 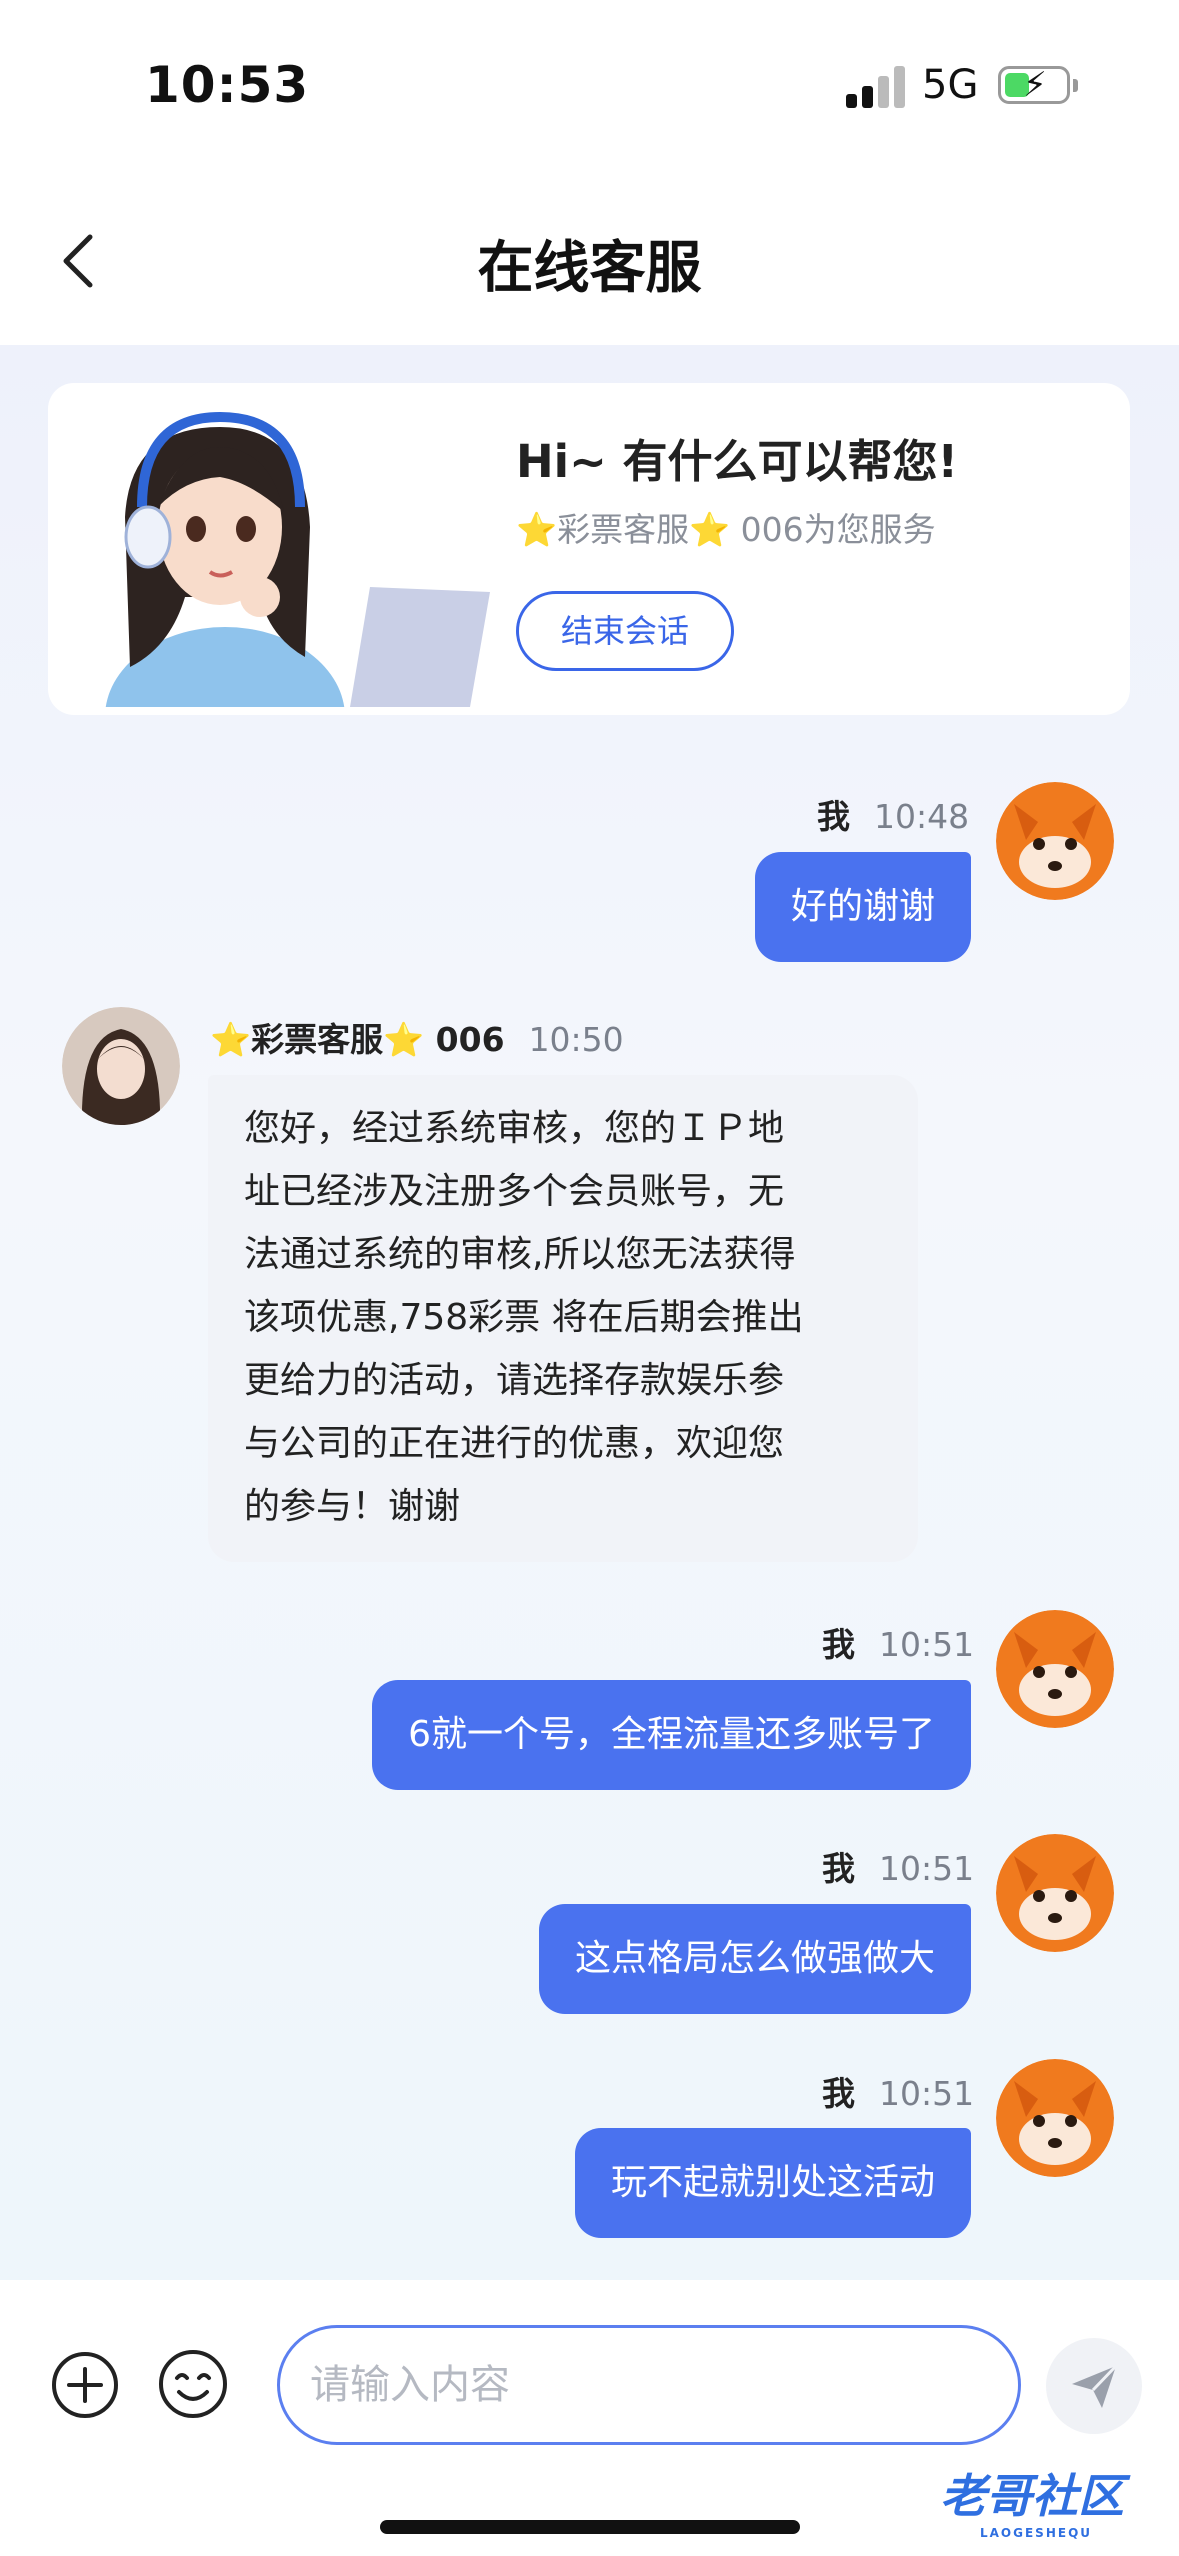 I want to click on message-time: 10:50, so click(x=576, y=1039).